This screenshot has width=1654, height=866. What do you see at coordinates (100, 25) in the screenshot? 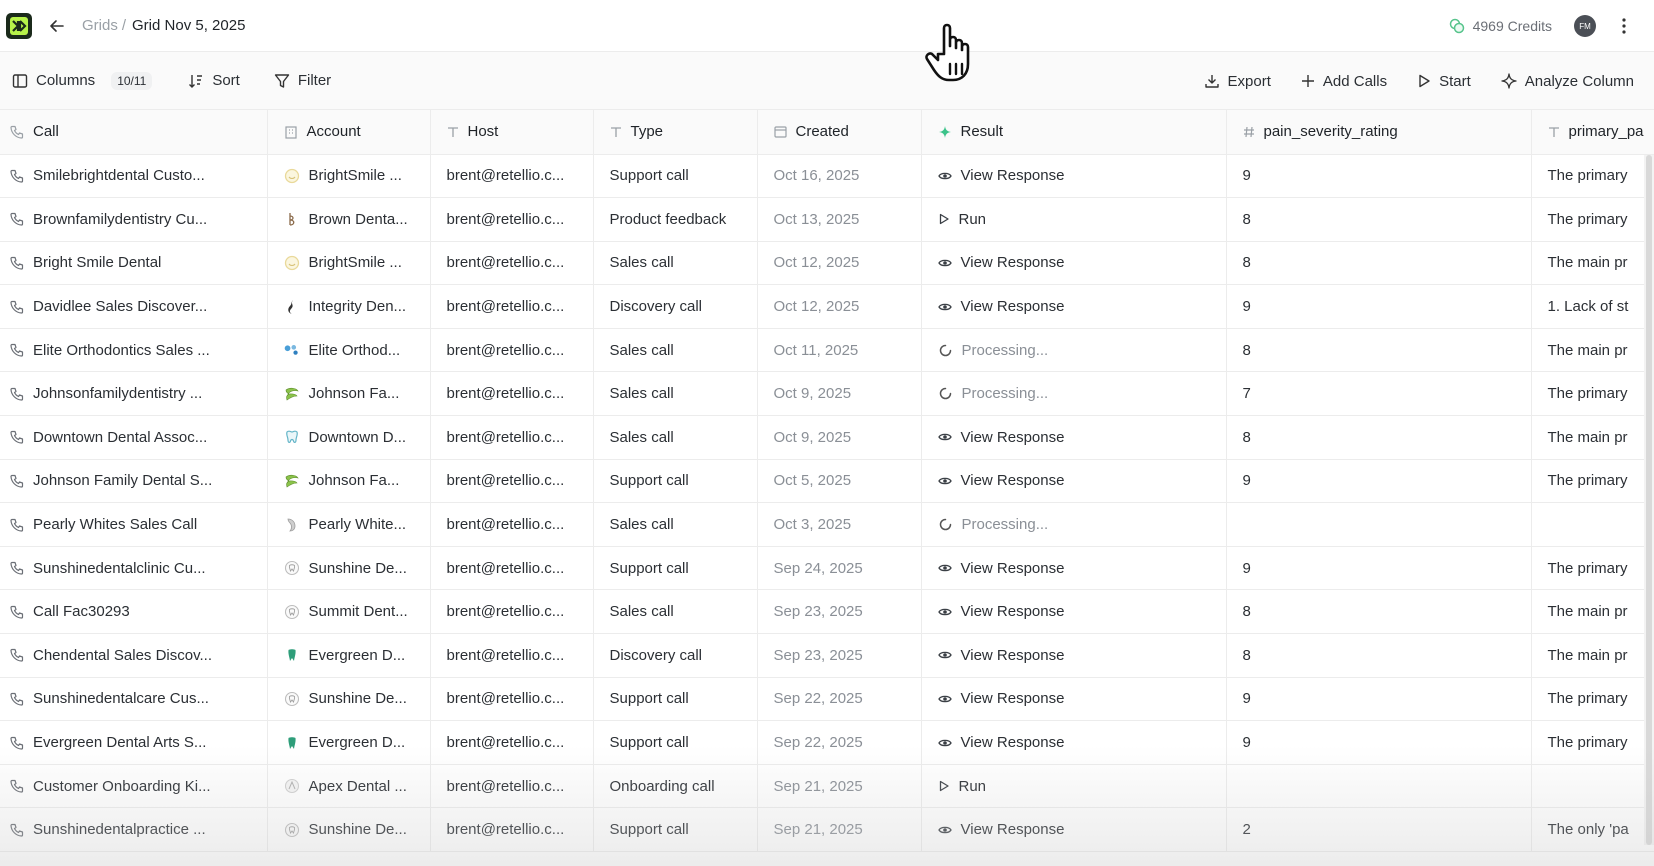
I see `breadcrumb-grids-link: Grids` at bounding box center [100, 25].